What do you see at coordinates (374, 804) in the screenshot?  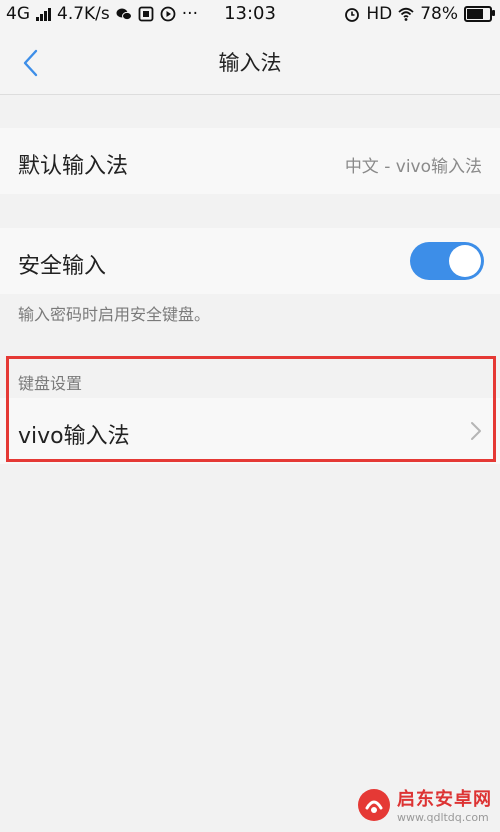 I see `watermark-logo-icon` at bounding box center [374, 804].